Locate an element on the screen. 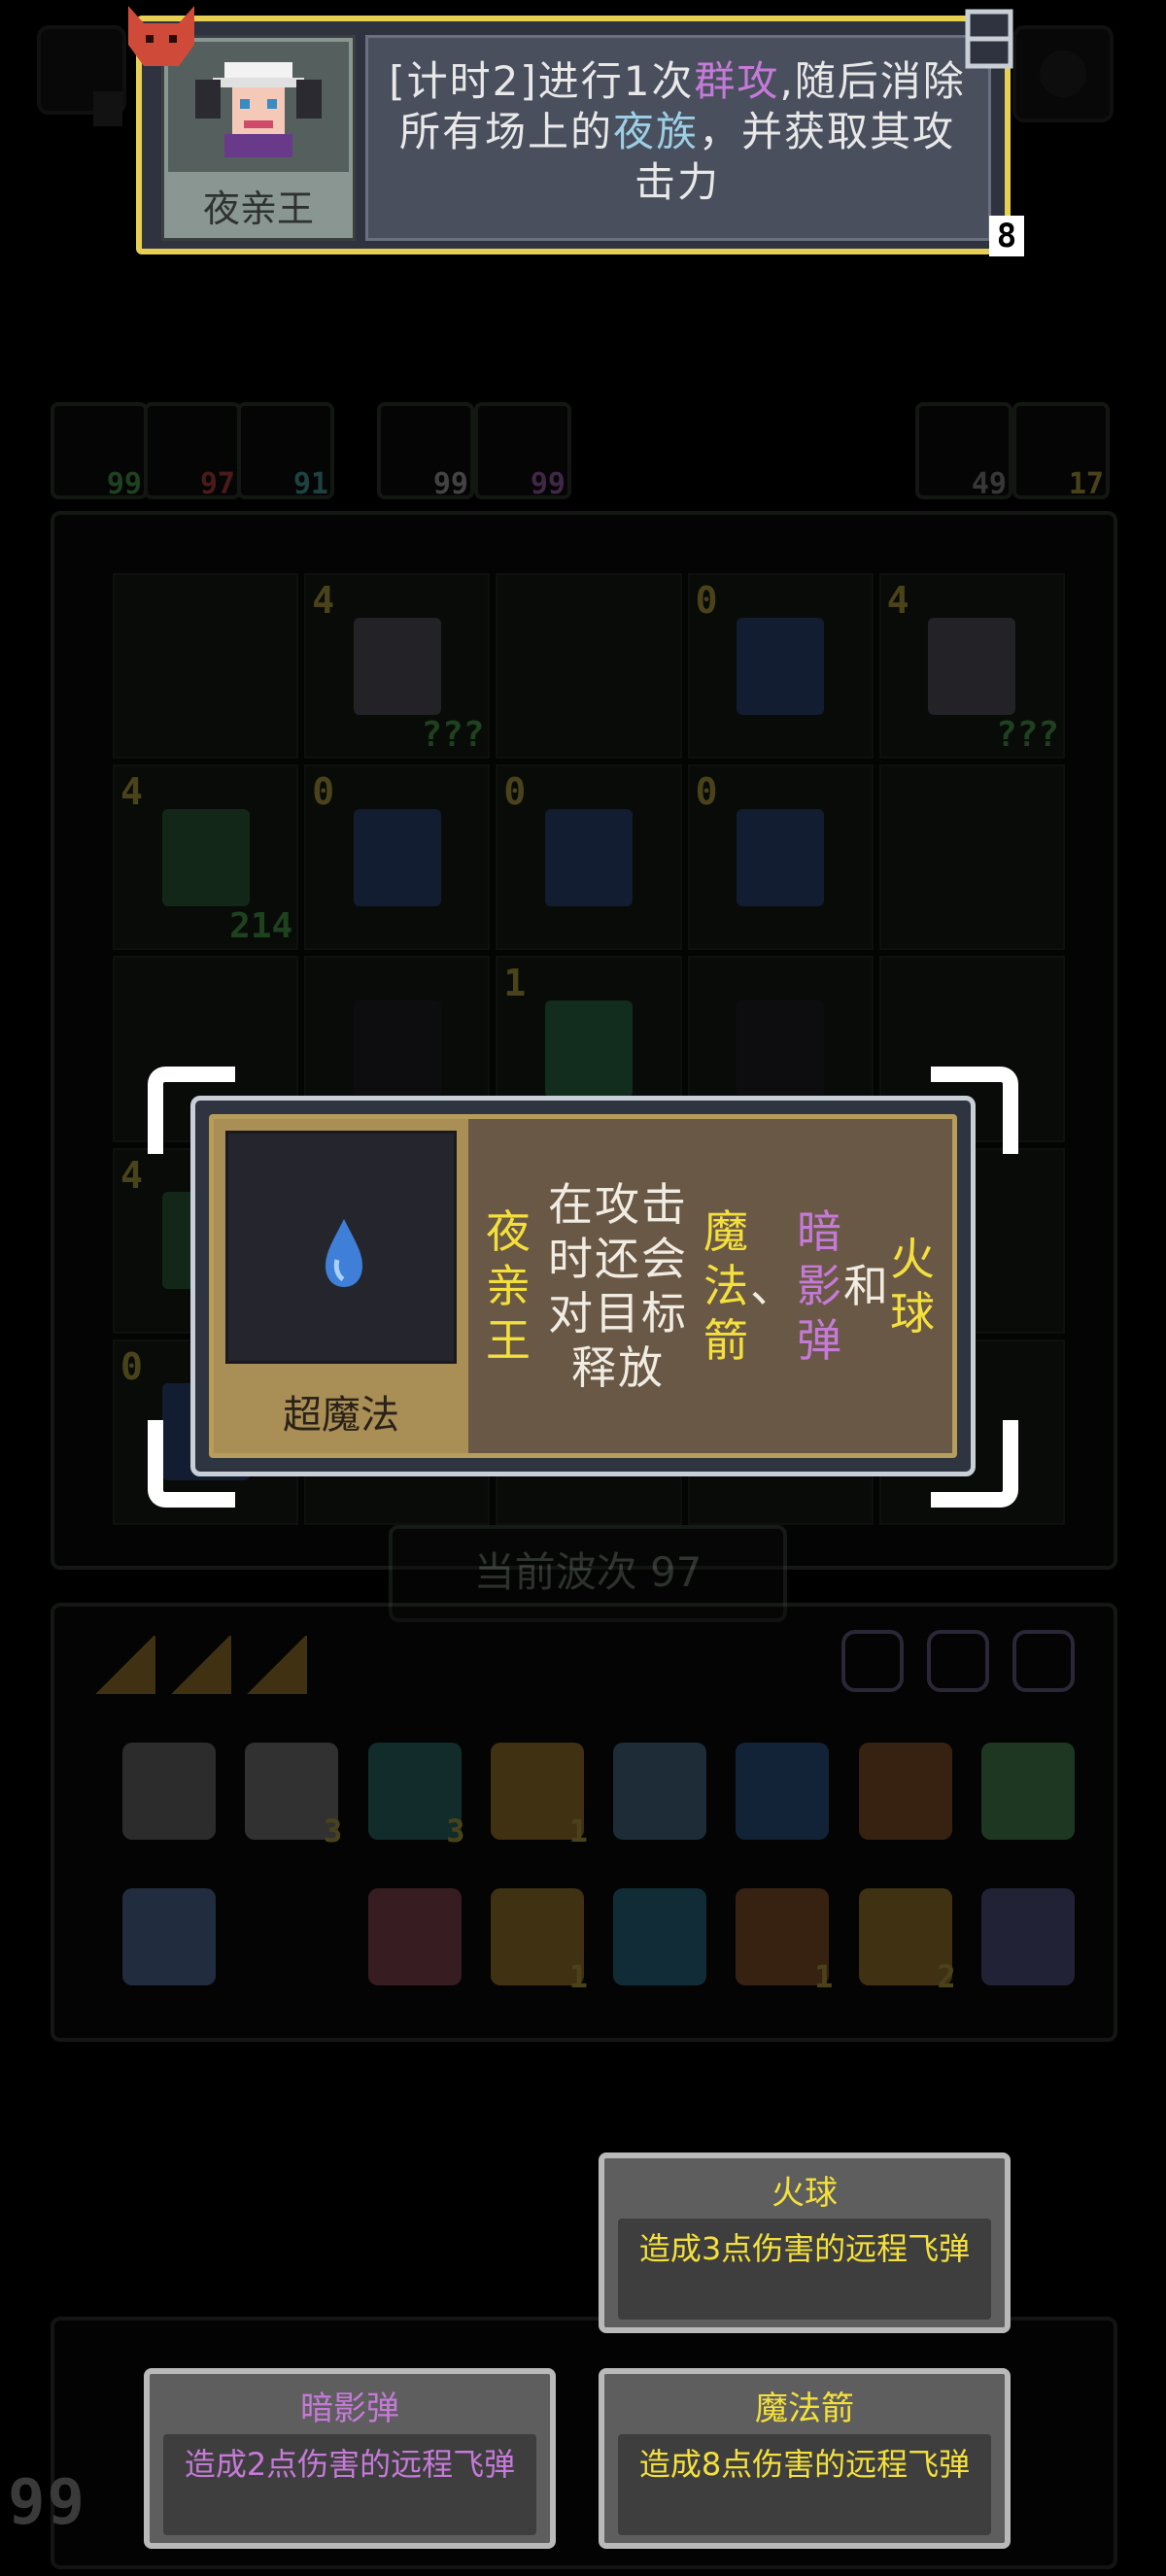 The height and width of the screenshot is (2576, 1166). fox-badge-icon is located at coordinates (161, 38).